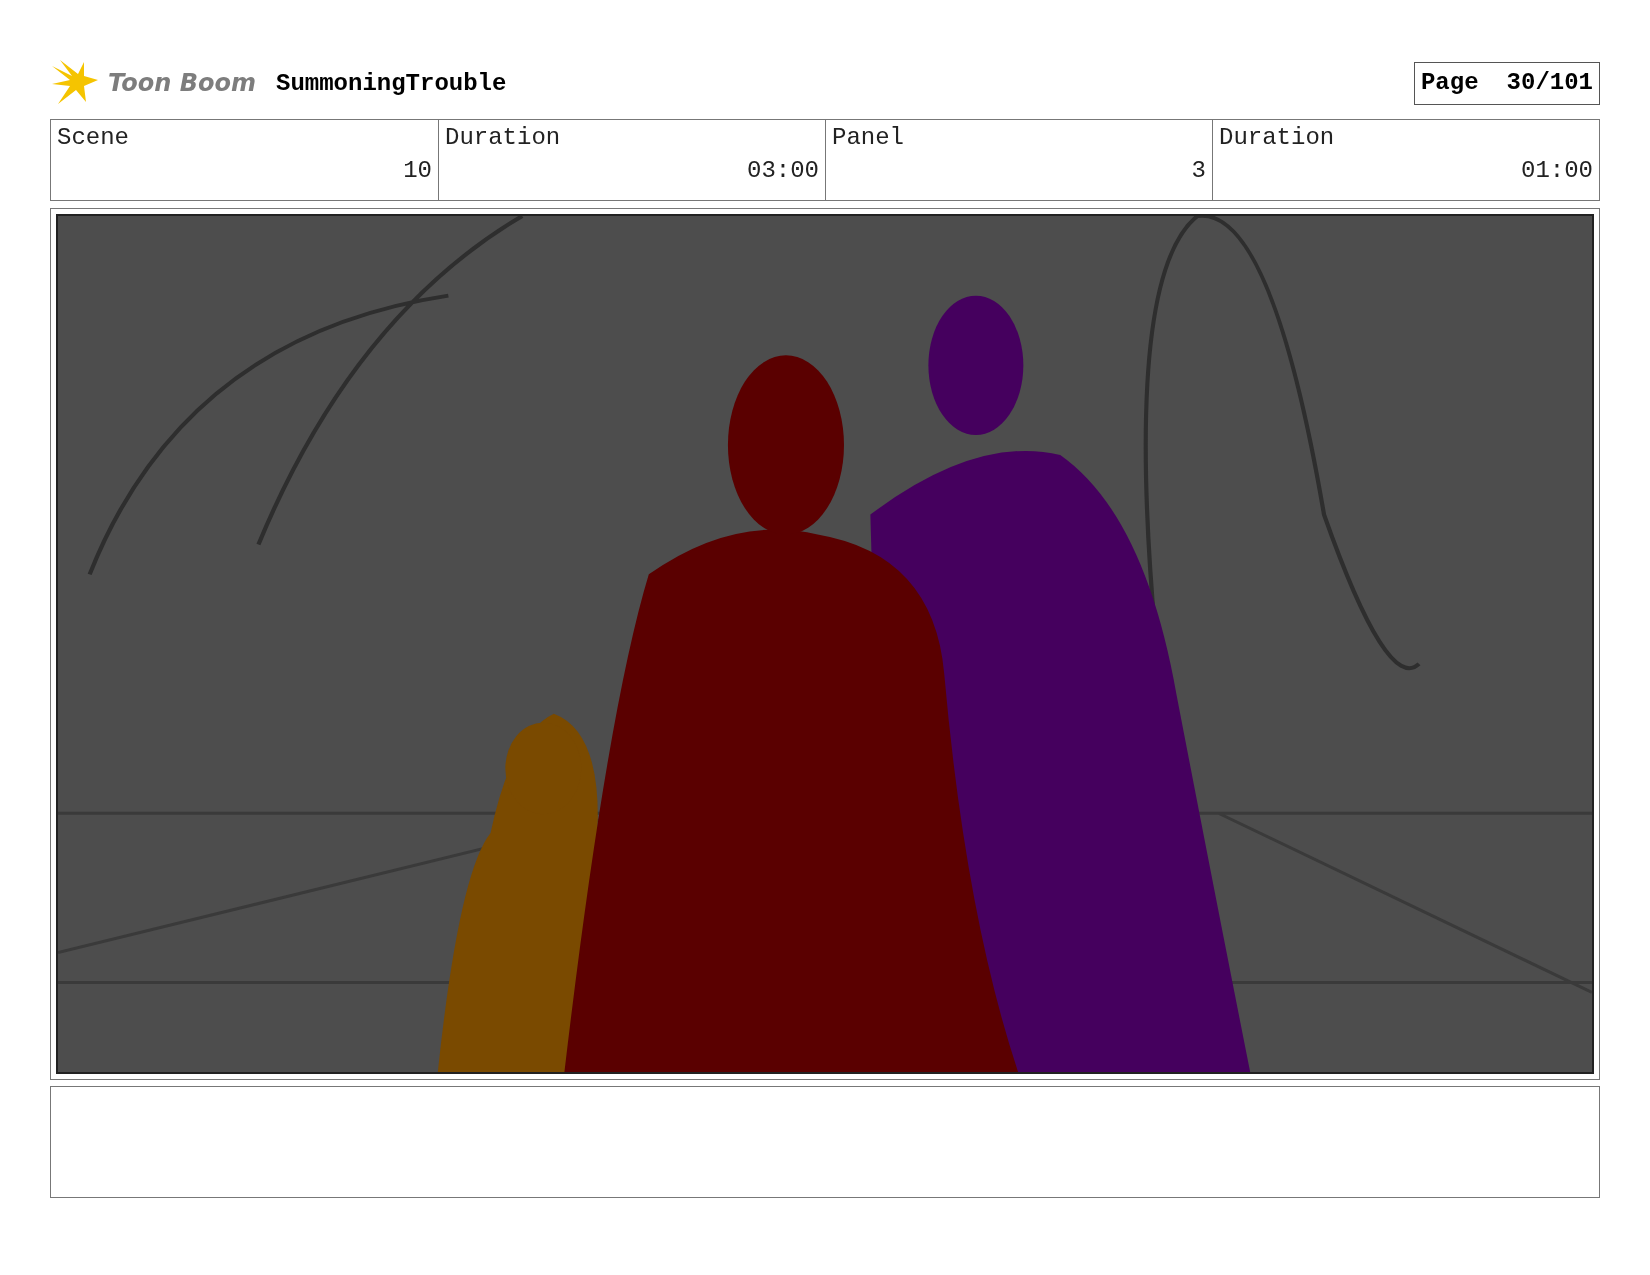  What do you see at coordinates (783, 170) in the screenshot?
I see `table-cell: 03:00` at bounding box center [783, 170].